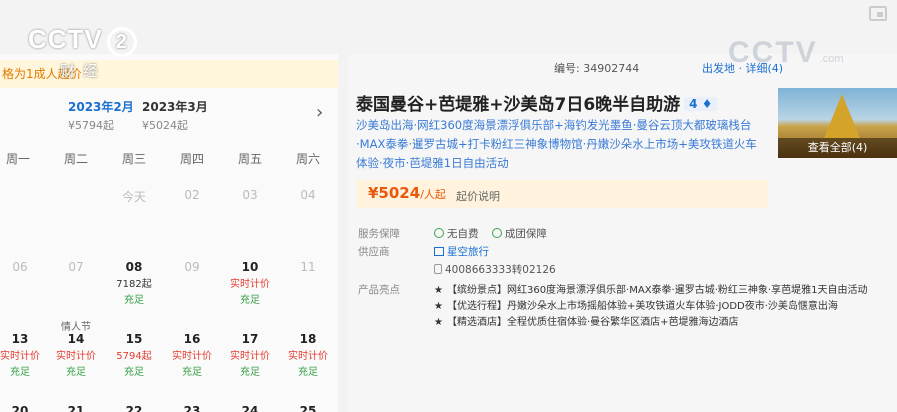 The height and width of the screenshot is (412, 897). What do you see at coordinates (250, 267) in the screenshot?
I see `day-number: 10` at bounding box center [250, 267].